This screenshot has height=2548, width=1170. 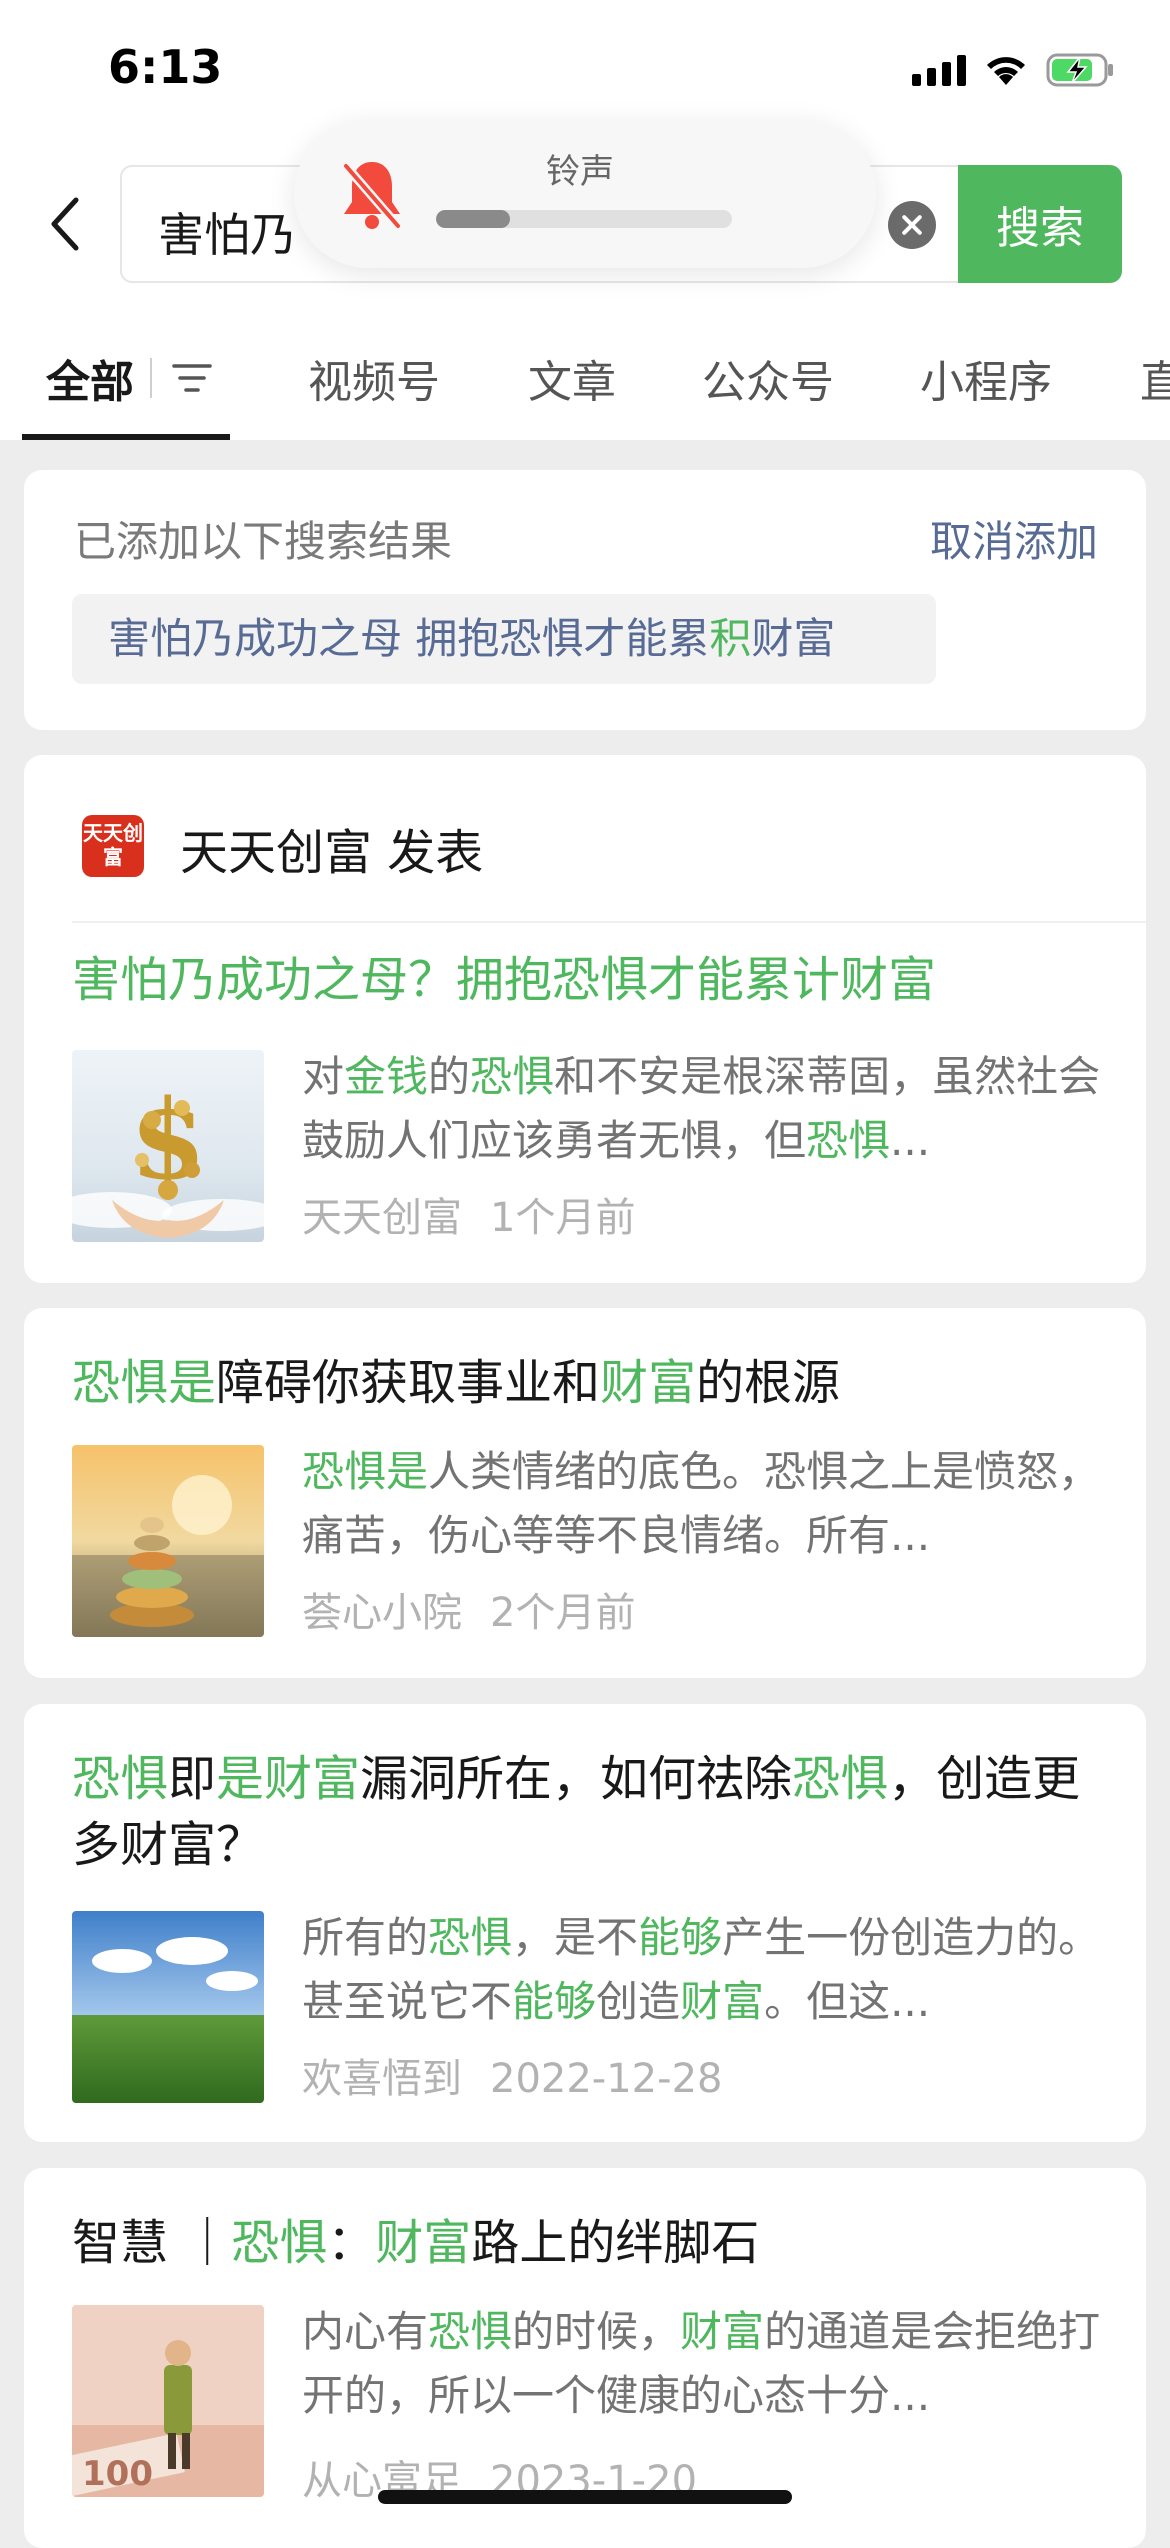 I want to click on result-source: 荟心小院, so click(x=382, y=1613).